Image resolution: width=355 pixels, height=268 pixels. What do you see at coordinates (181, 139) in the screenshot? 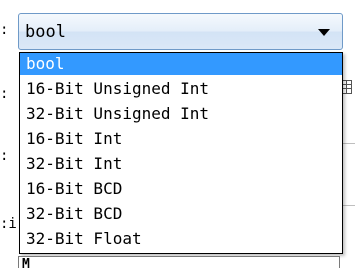
I see `dropdown-option-16bit-int: 16-Bit Int` at bounding box center [181, 139].